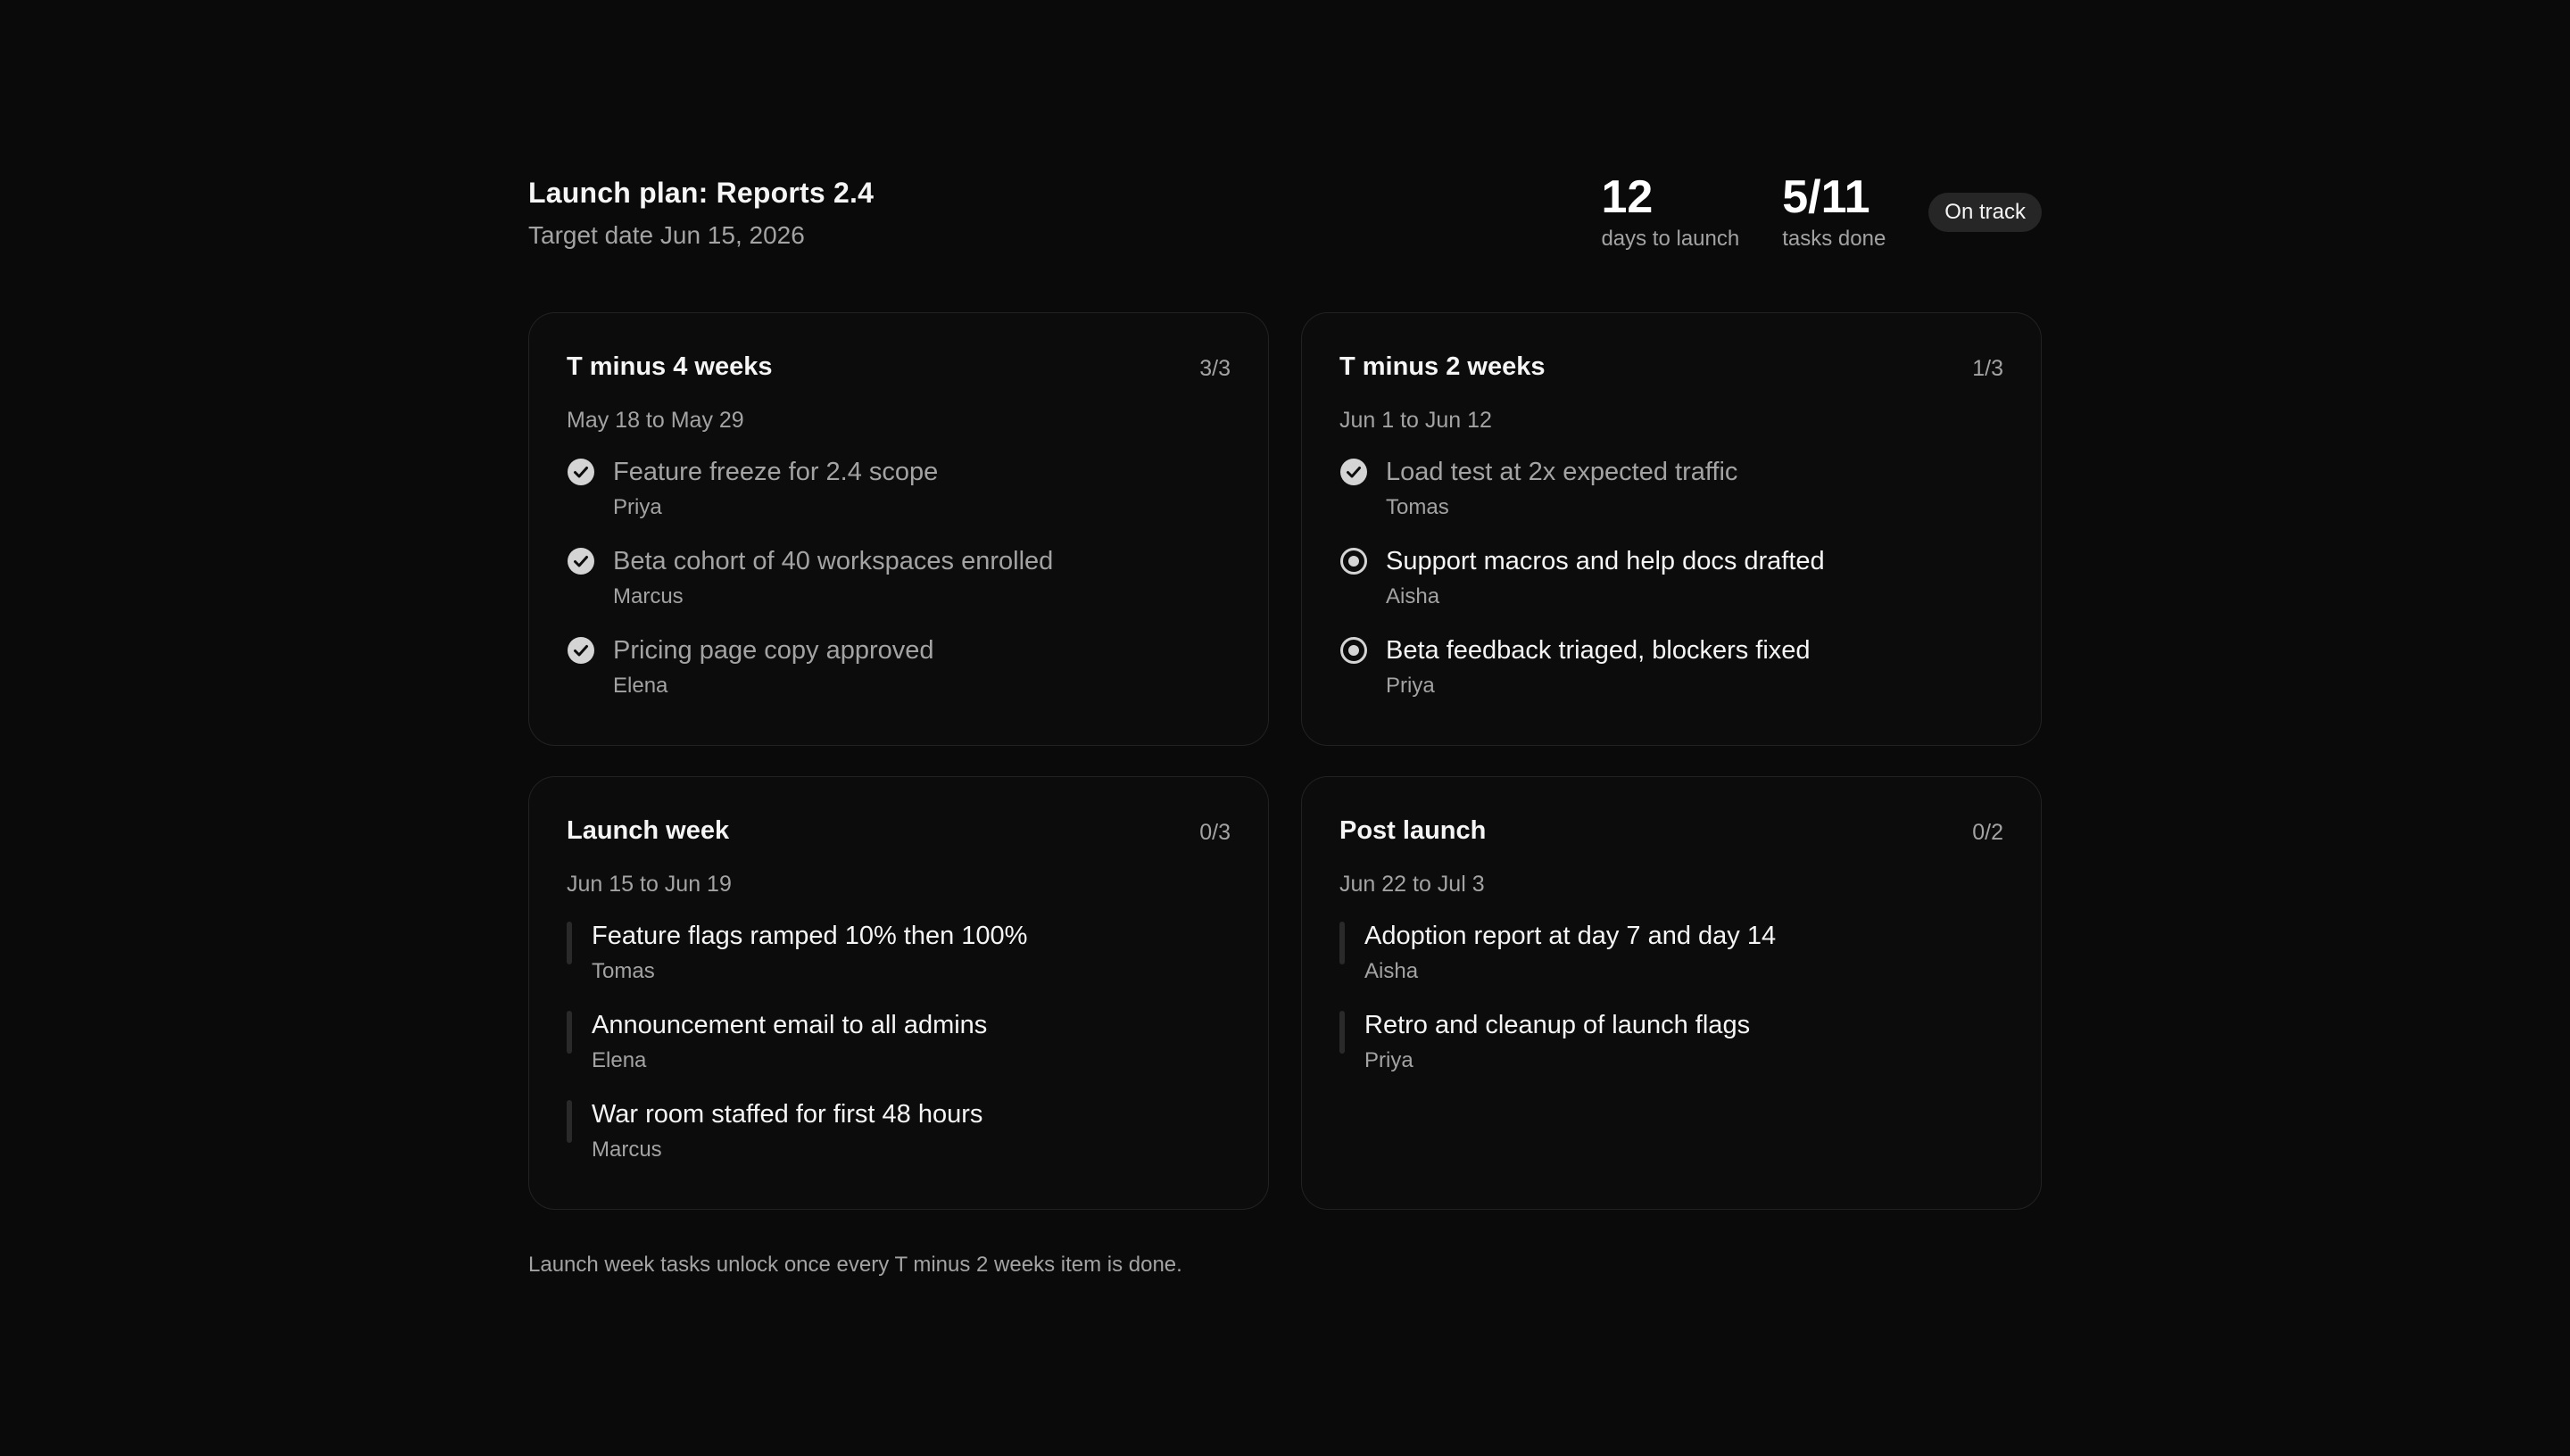 This screenshot has width=2570, height=1456. What do you see at coordinates (787, 1114) in the screenshot?
I see `task-title: War room staffed for first 48 hours` at bounding box center [787, 1114].